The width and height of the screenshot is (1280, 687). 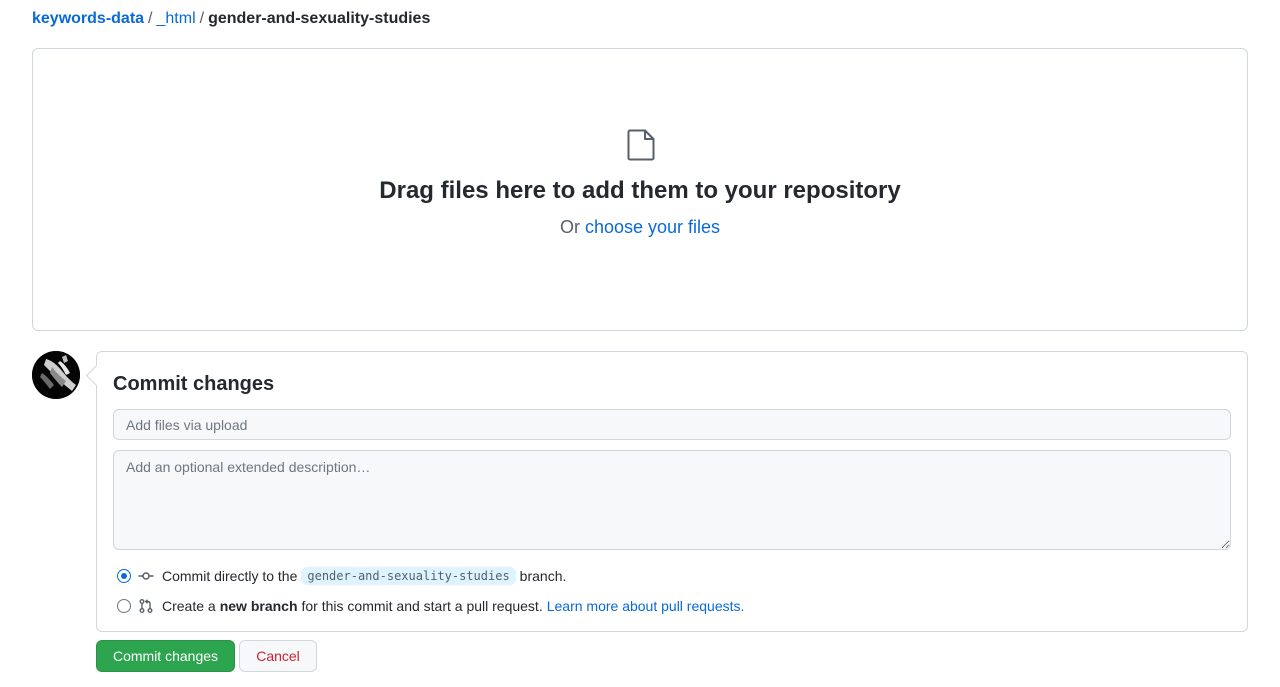 I want to click on commit-heading: Commit changes, so click(x=194, y=384).